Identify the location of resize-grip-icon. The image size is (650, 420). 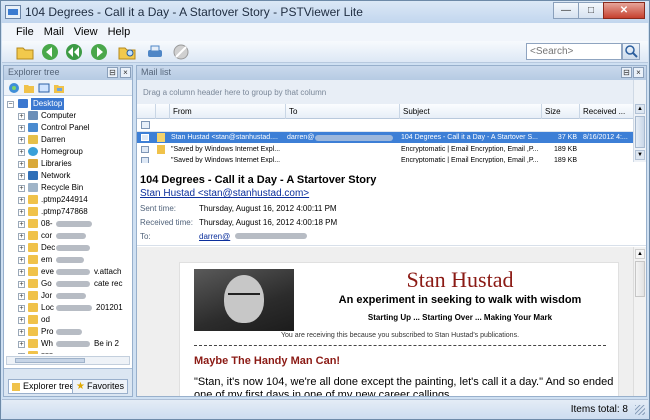
(640, 410).